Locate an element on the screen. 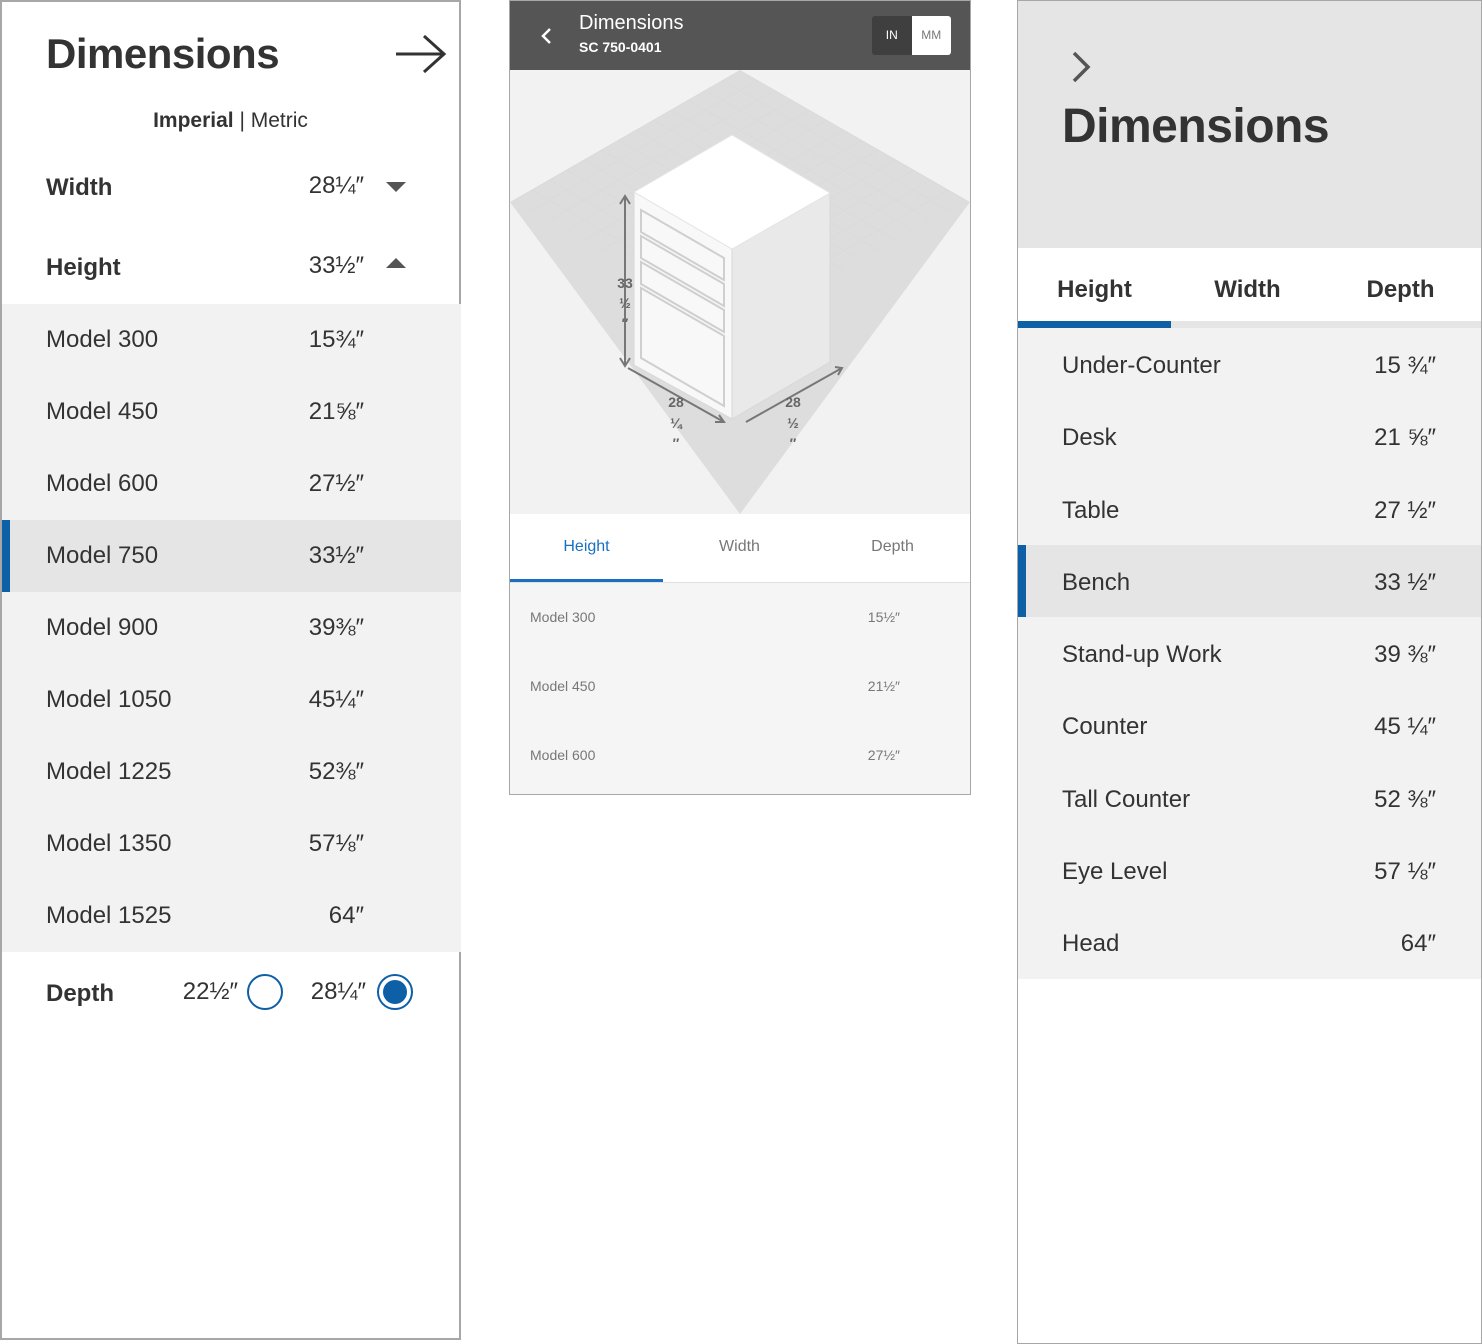 The height and width of the screenshot is (1344, 1482). unit-in-button: IN is located at coordinates (892, 35).